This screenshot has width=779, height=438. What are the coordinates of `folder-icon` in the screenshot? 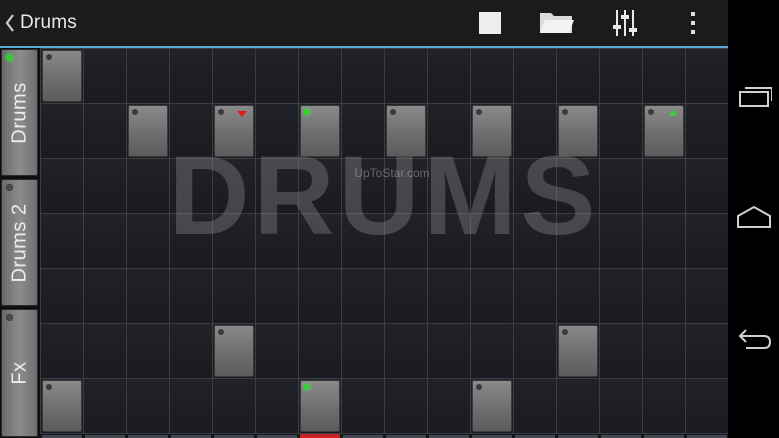 It's located at (557, 23).